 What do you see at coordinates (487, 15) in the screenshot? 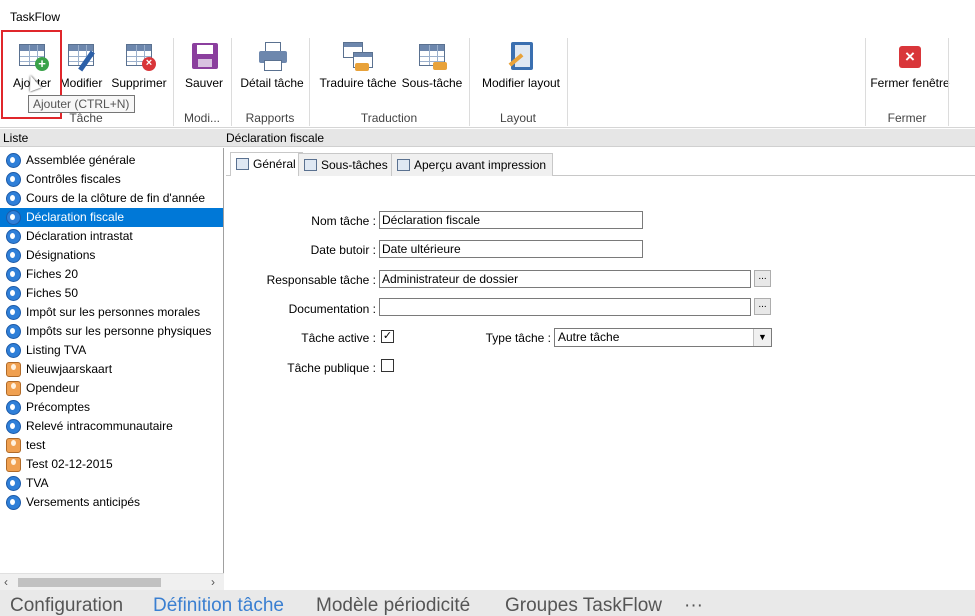
I see `title-bar: TaskFlow` at bounding box center [487, 15].